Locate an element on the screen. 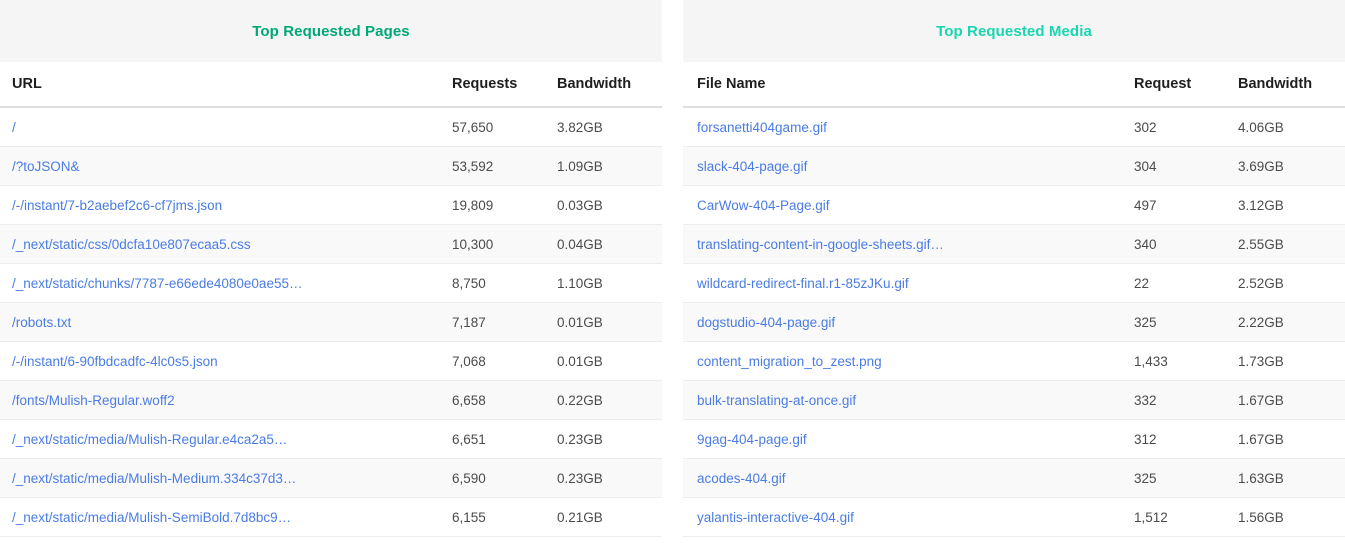  panel-header-media: Top Requested Media is located at coordinates (1014, 31).